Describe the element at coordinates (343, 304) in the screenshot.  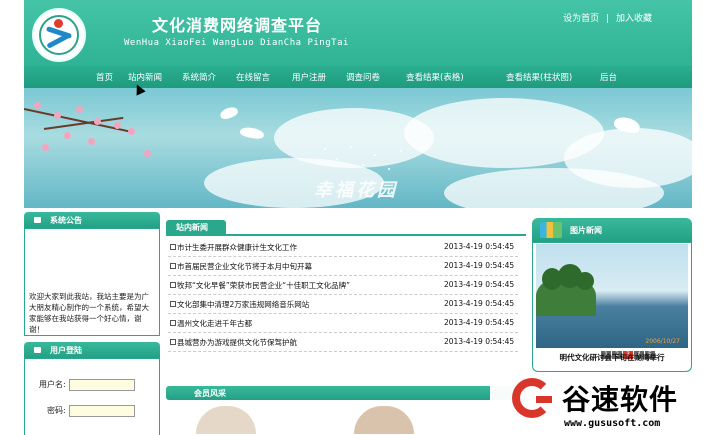
I see `news-item: 文化部集中清理2万家违规网络音乐网站 2013-4-19 0:54:45` at that location.